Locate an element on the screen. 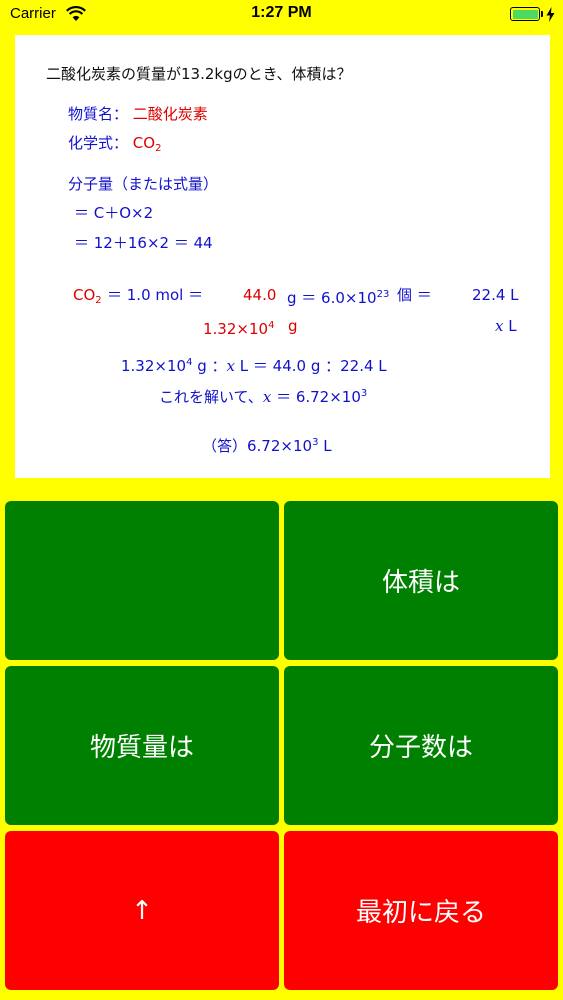  substance-row: 物質名： 二酸化炭素 is located at coordinates (138, 114).